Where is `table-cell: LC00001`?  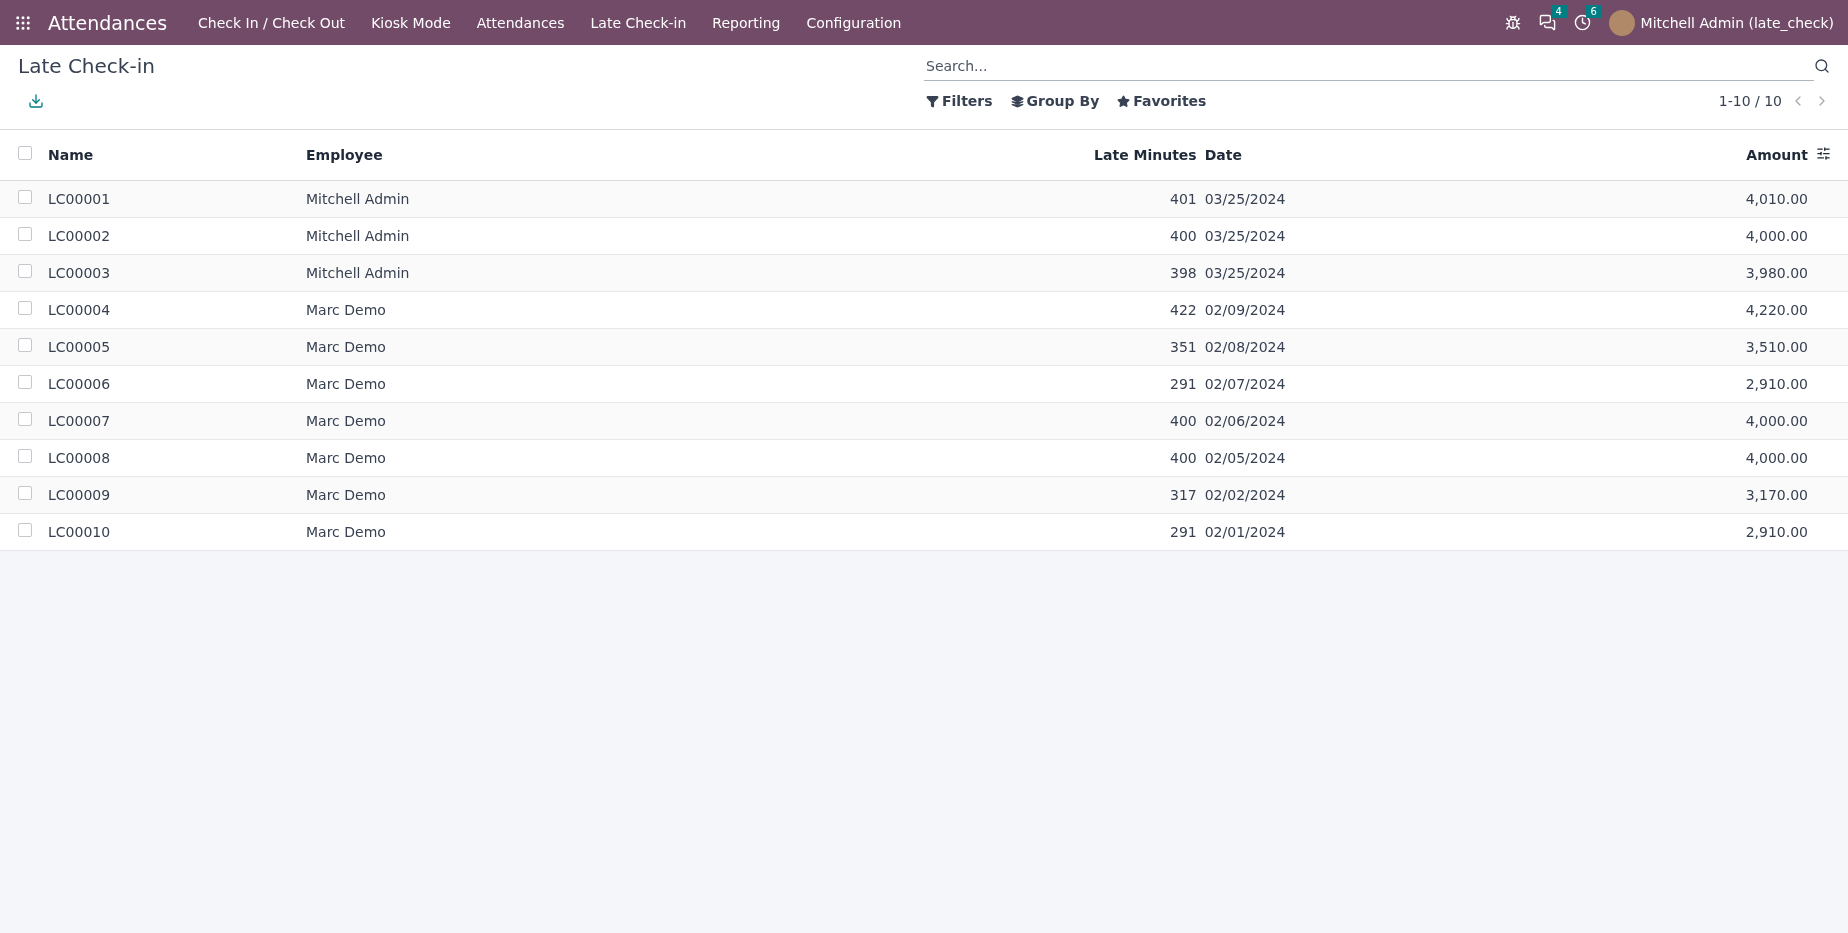
table-cell: LC00001 is located at coordinates (173, 198).